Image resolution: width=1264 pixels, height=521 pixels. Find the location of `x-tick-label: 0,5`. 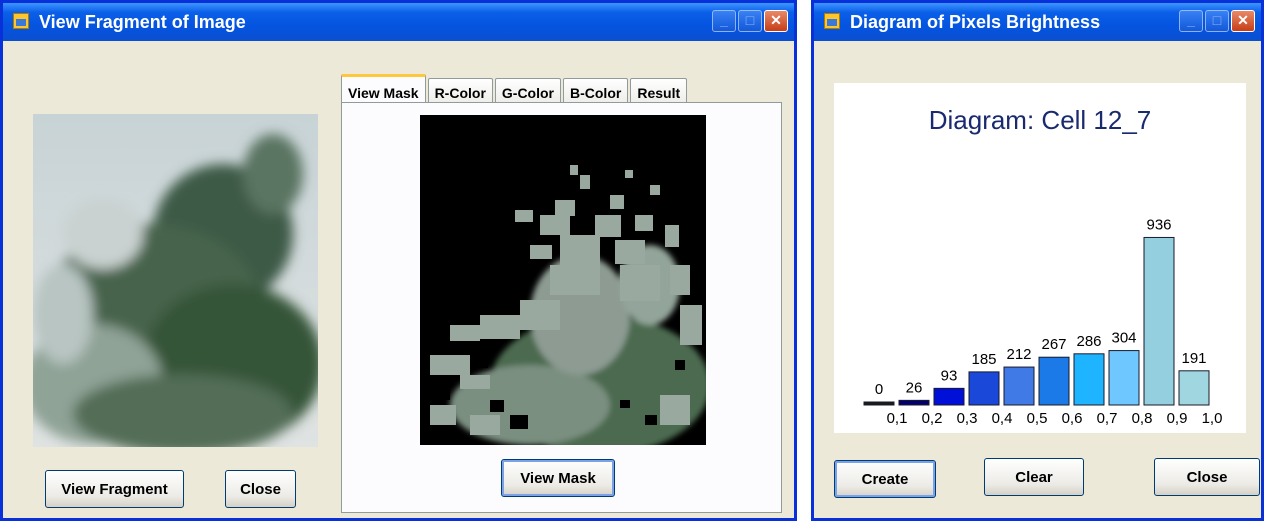

x-tick-label: 0,5 is located at coordinates (1037, 418).